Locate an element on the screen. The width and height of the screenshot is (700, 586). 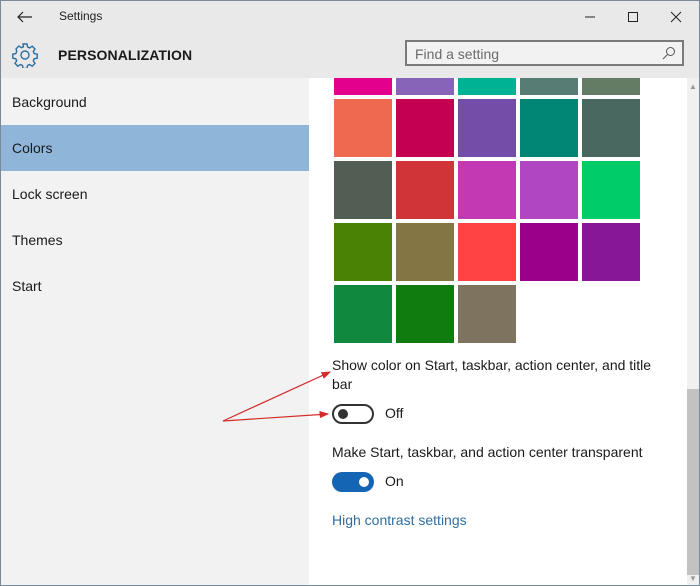
sidebar-item-themes: Themes is located at coordinates (155, 240).